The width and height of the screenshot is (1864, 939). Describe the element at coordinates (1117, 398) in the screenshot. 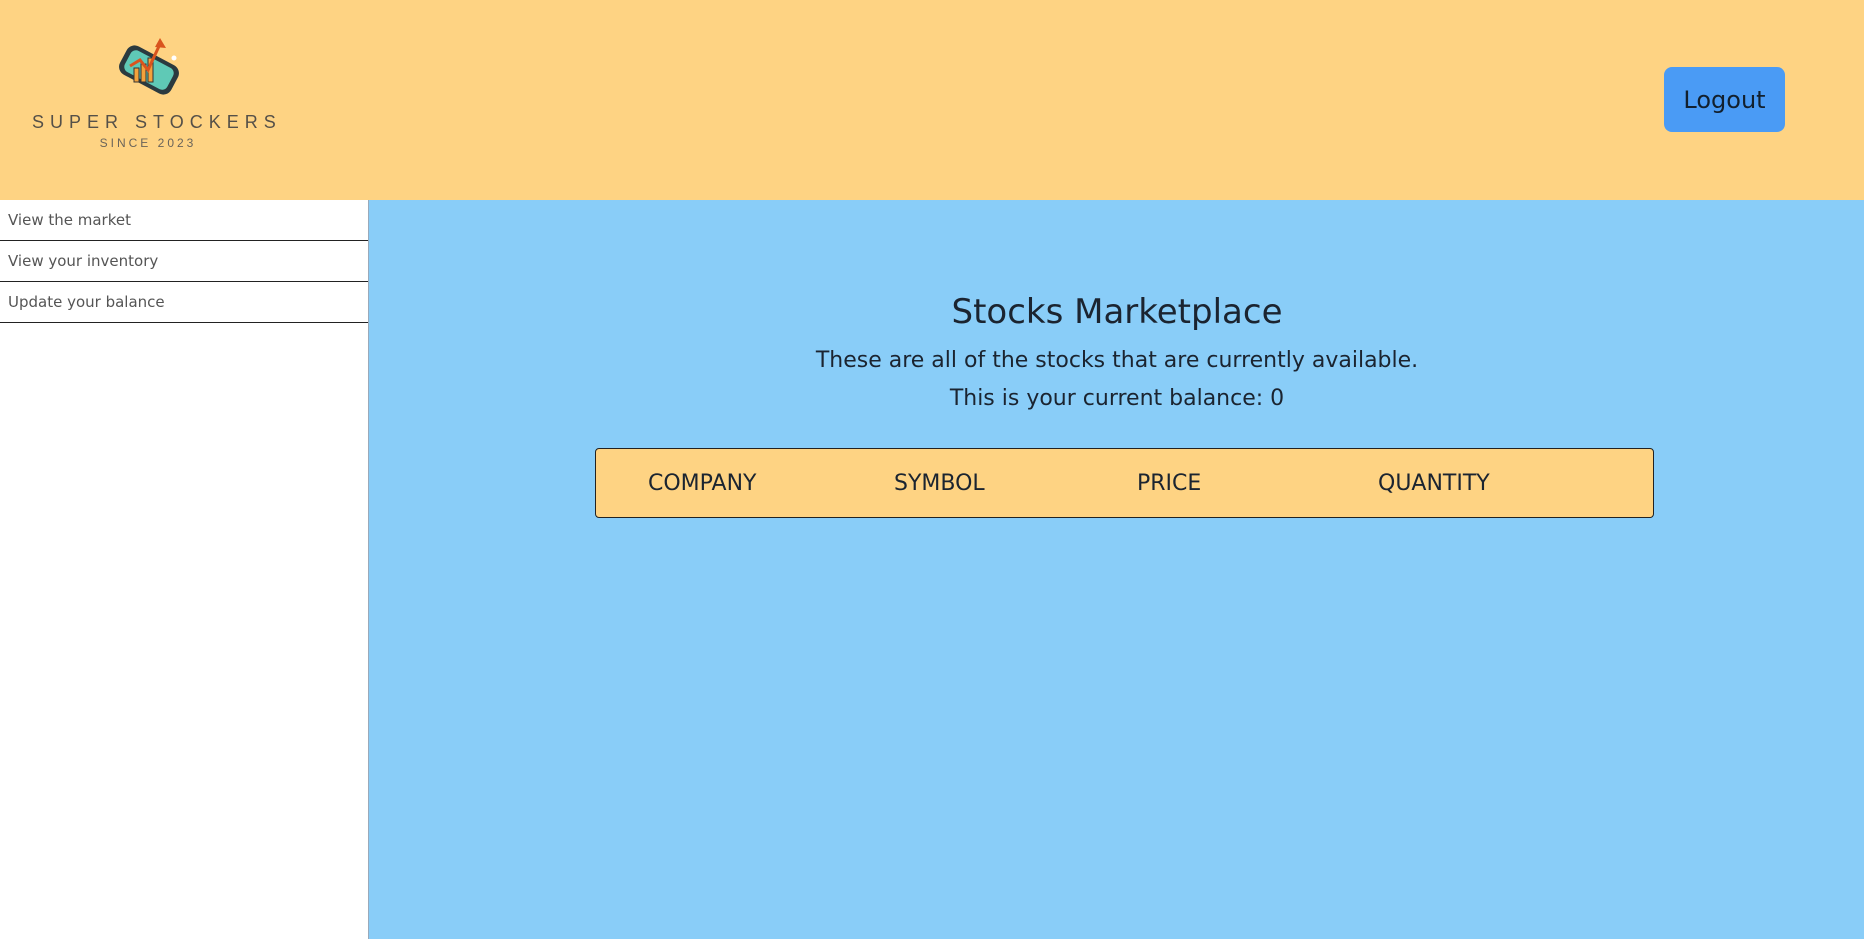

I see `balance-text: This is your current balance: 0` at that location.